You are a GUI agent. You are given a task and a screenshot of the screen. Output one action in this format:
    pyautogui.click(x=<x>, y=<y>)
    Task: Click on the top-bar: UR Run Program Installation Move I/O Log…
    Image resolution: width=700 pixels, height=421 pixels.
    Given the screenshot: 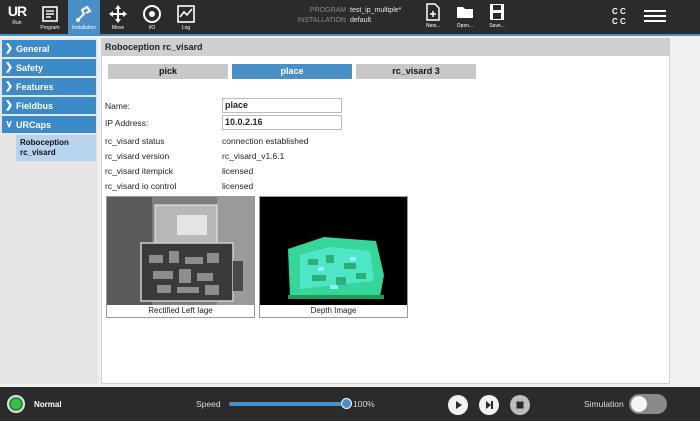 What is the action you would take?
    pyautogui.click(x=350, y=17)
    